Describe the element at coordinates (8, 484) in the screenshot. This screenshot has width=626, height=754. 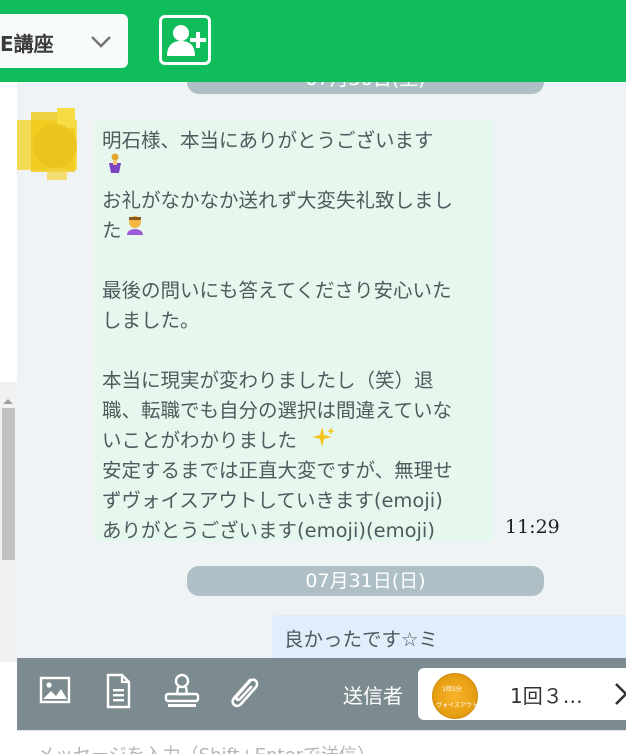
I see `scrollbar-thumb` at that location.